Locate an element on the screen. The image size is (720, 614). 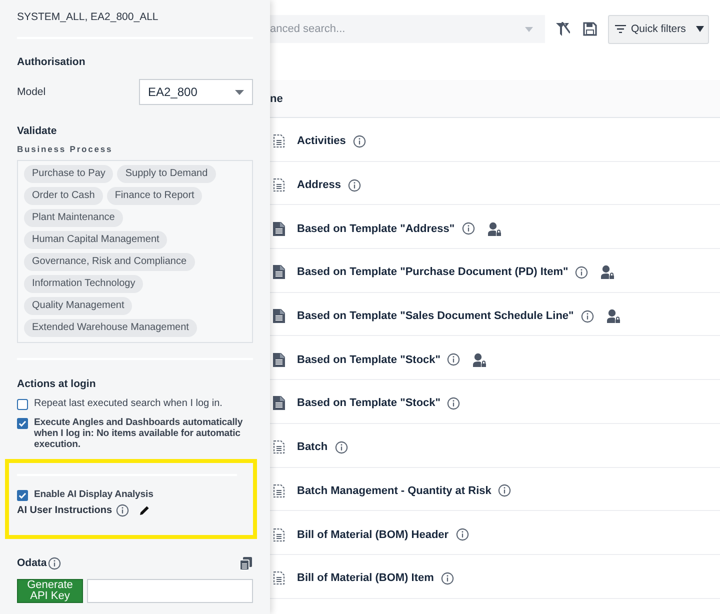
process-tag: Plant Maintenance is located at coordinates (73, 218).